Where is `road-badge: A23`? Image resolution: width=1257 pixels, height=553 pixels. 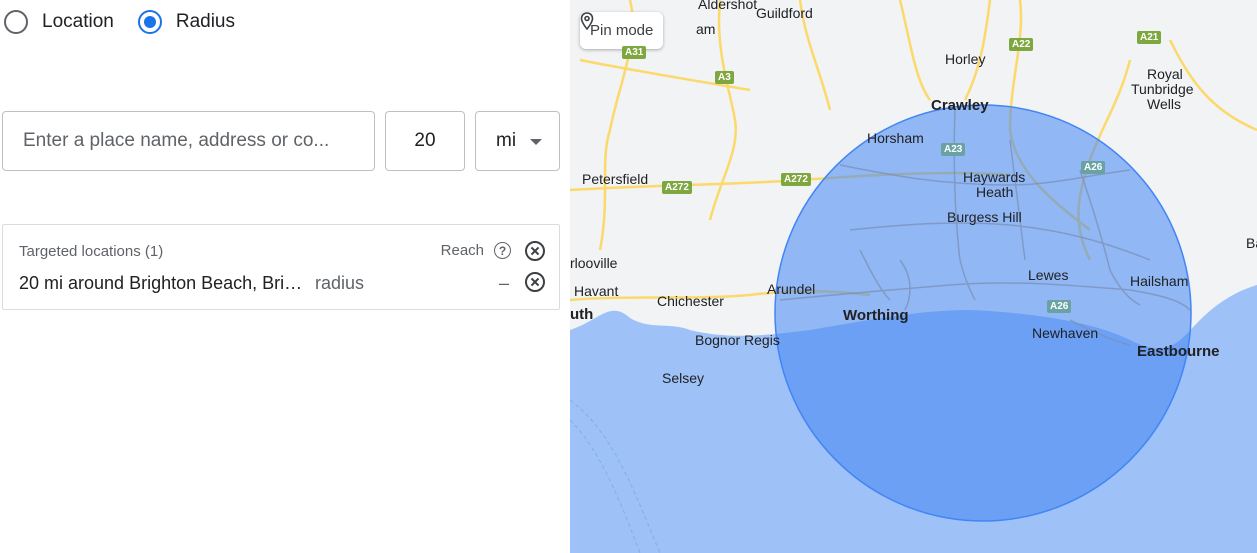
road-badge: A23 is located at coordinates (953, 149).